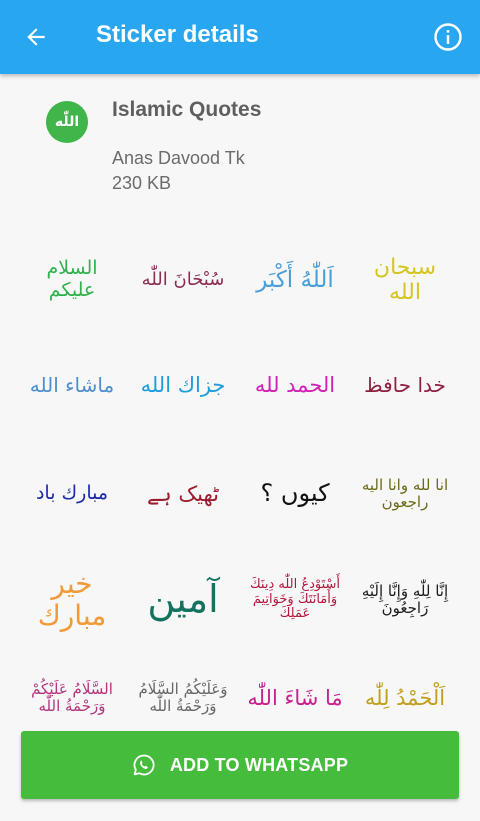 The width and height of the screenshot is (480, 821). I want to click on sticker-item: الحمد لله, so click(295, 385).